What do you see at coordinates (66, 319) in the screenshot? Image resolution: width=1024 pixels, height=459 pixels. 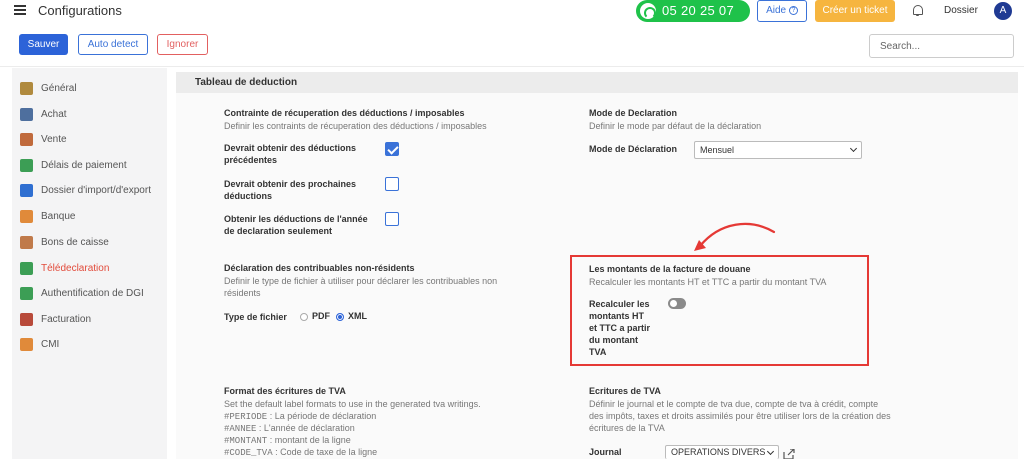 I see `sidebar-item-label: Facturation` at bounding box center [66, 319].